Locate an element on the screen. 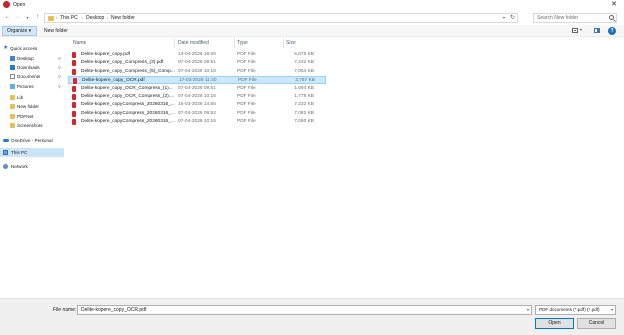 Image resolution: width=624 pixels, height=335 pixels. change-view-icon is located at coordinates (575, 30).